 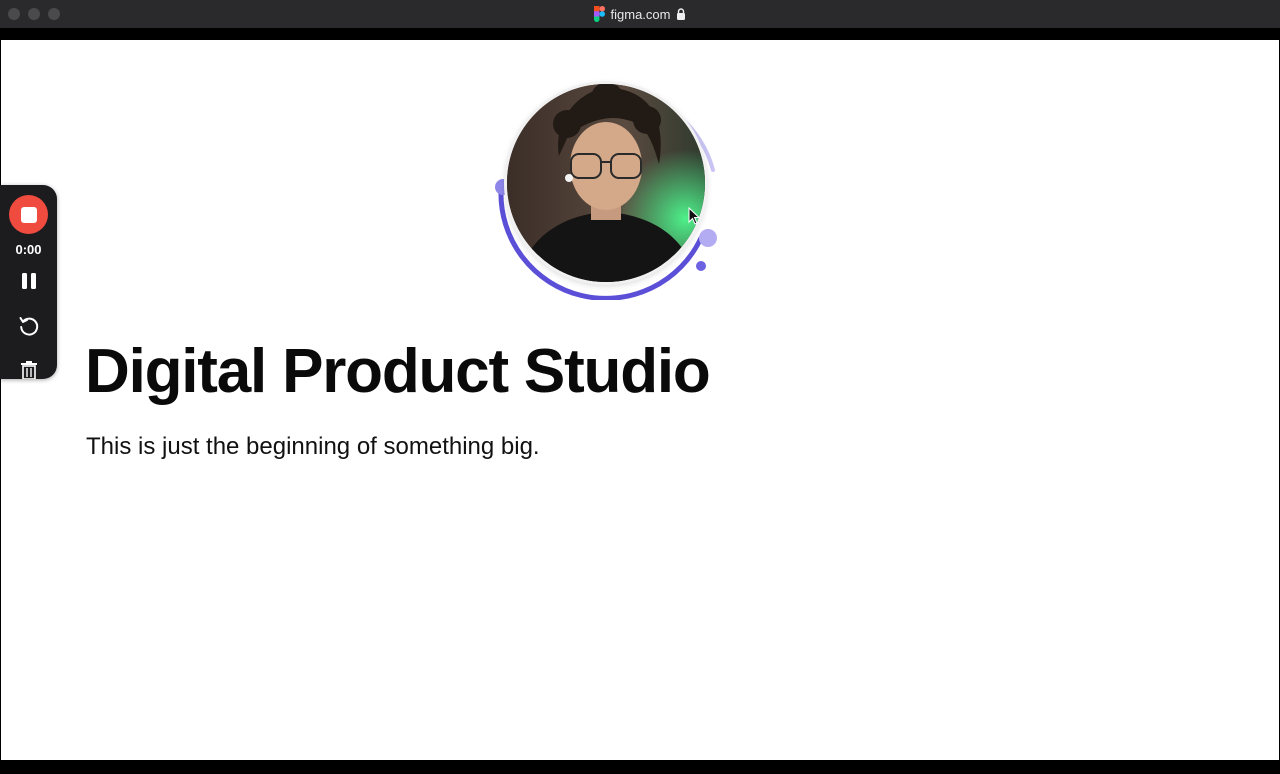 I want to click on restart-icon, so click(x=28, y=326).